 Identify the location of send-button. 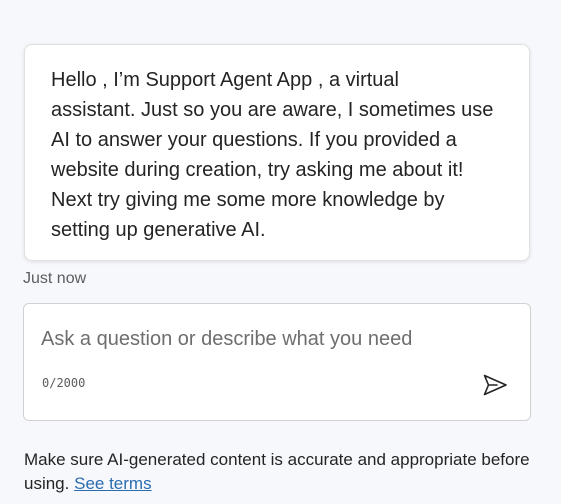
(495, 385).